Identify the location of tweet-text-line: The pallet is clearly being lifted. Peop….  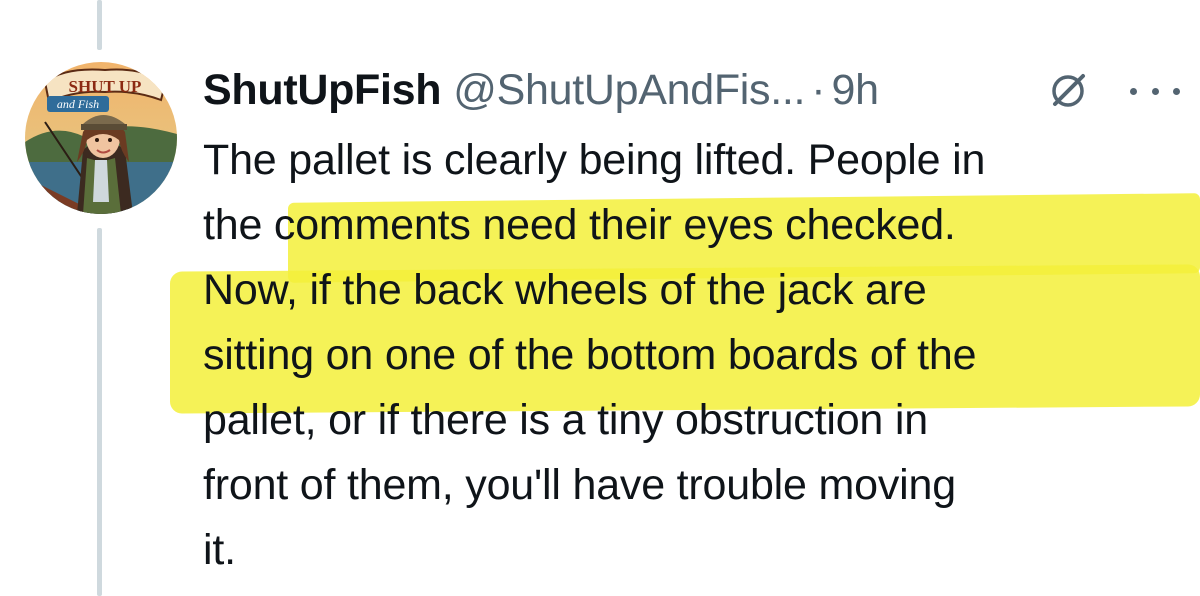
(594, 160).